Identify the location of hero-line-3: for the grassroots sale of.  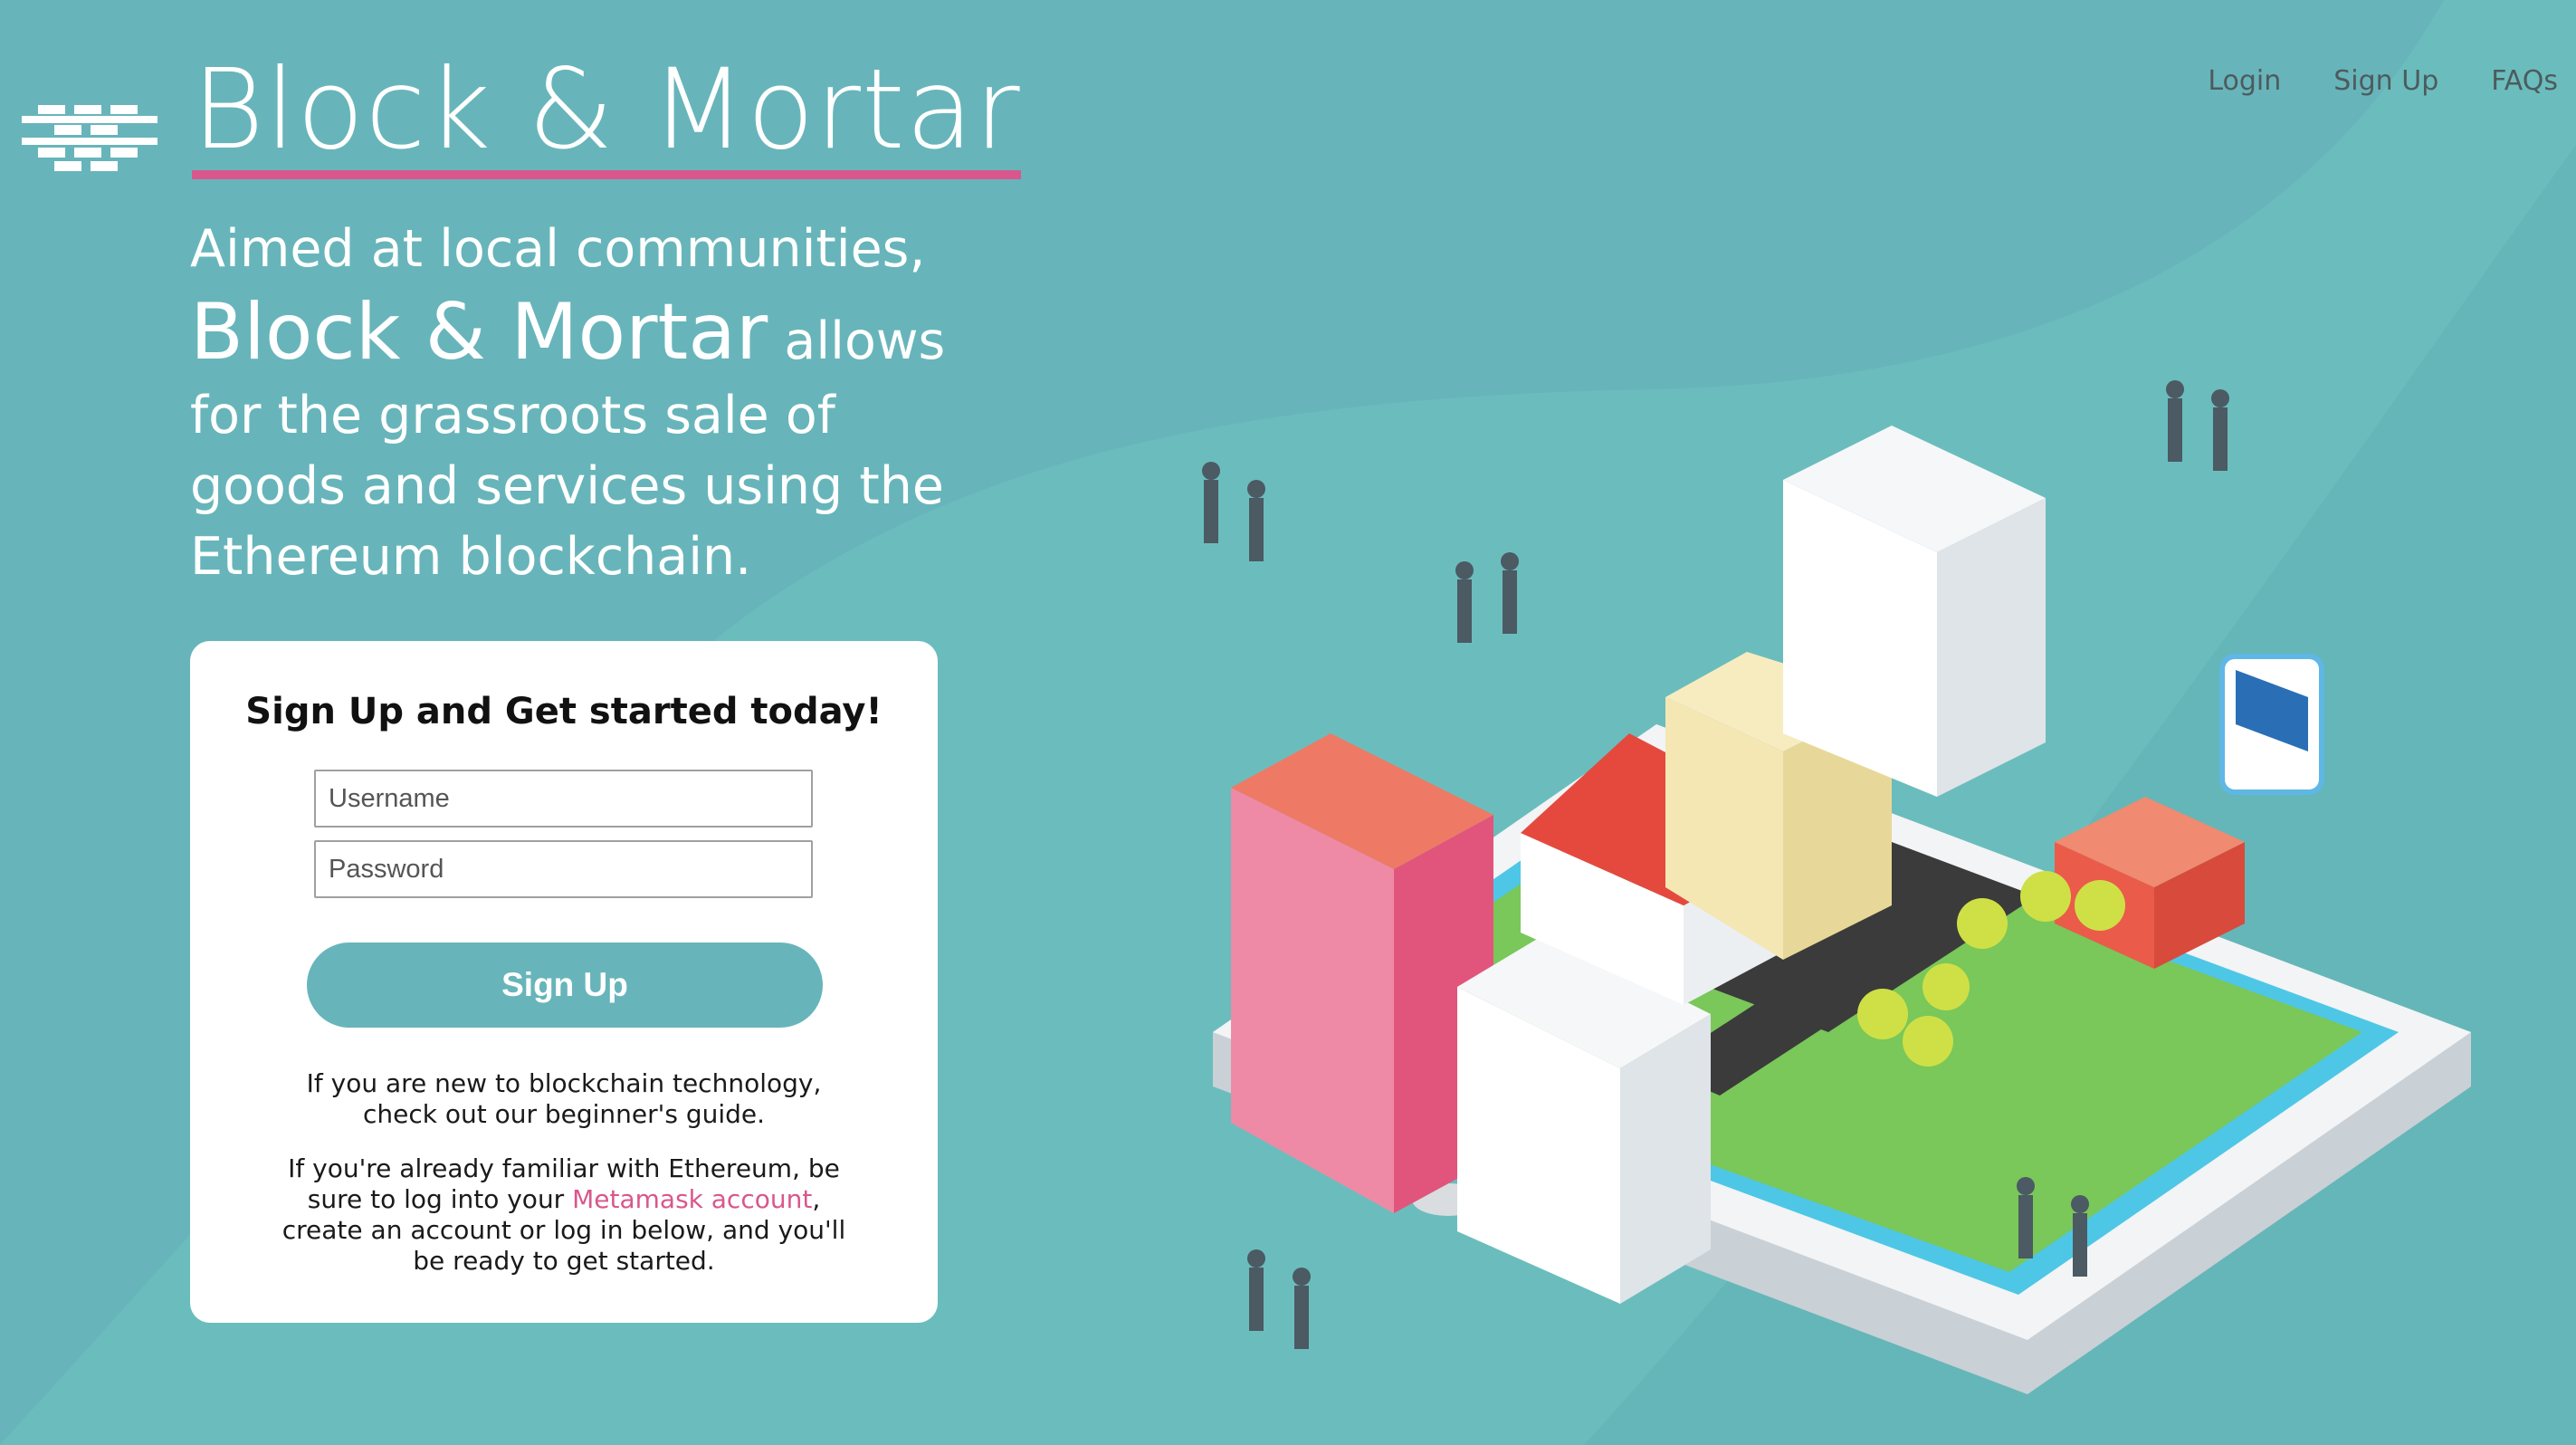
(513, 415).